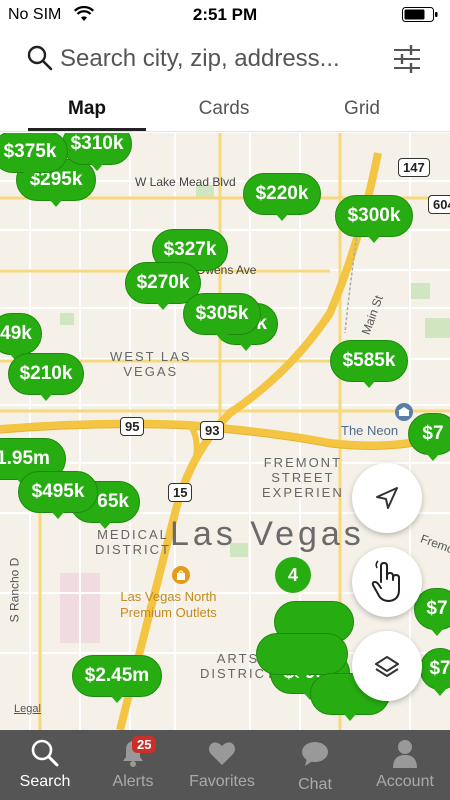 This screenshot has width=450, height=800. What do you see at coordinates (14, 590) in the screenshot?
I see `map-label-rancho: S Rancho D` at bounding box center [14, 590].